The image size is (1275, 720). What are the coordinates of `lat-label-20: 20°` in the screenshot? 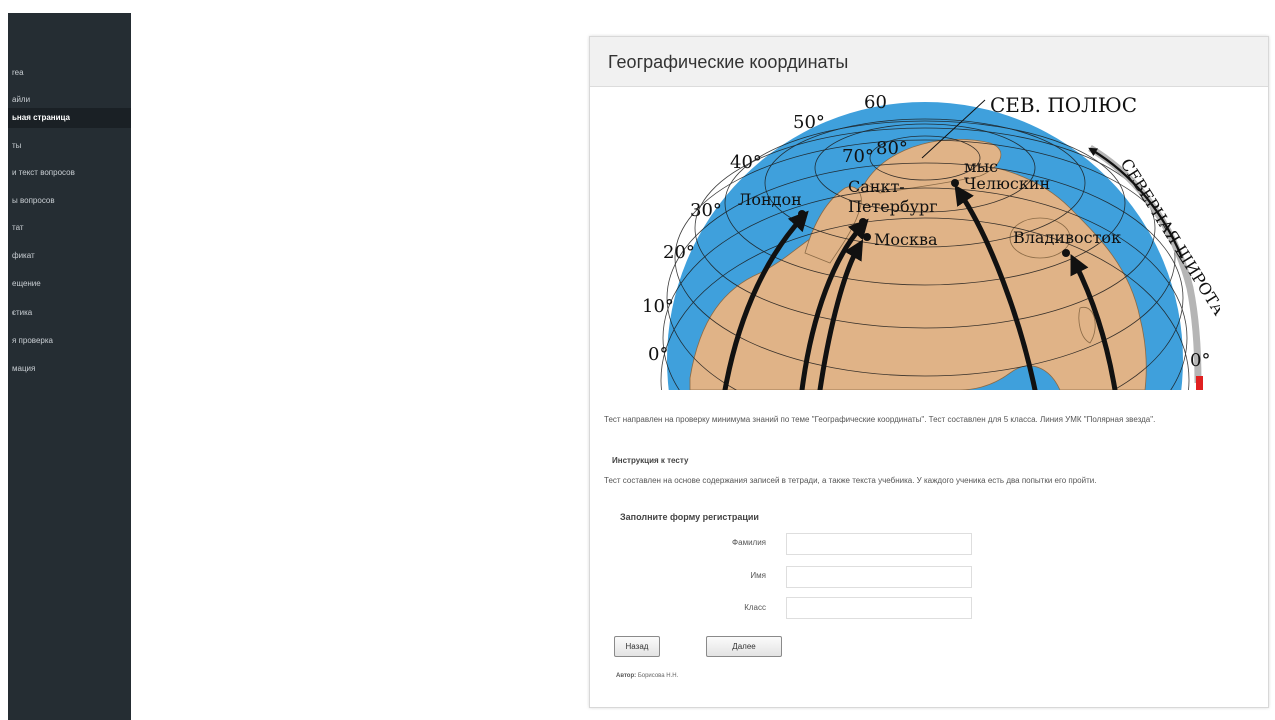 It's located at (679, 252).